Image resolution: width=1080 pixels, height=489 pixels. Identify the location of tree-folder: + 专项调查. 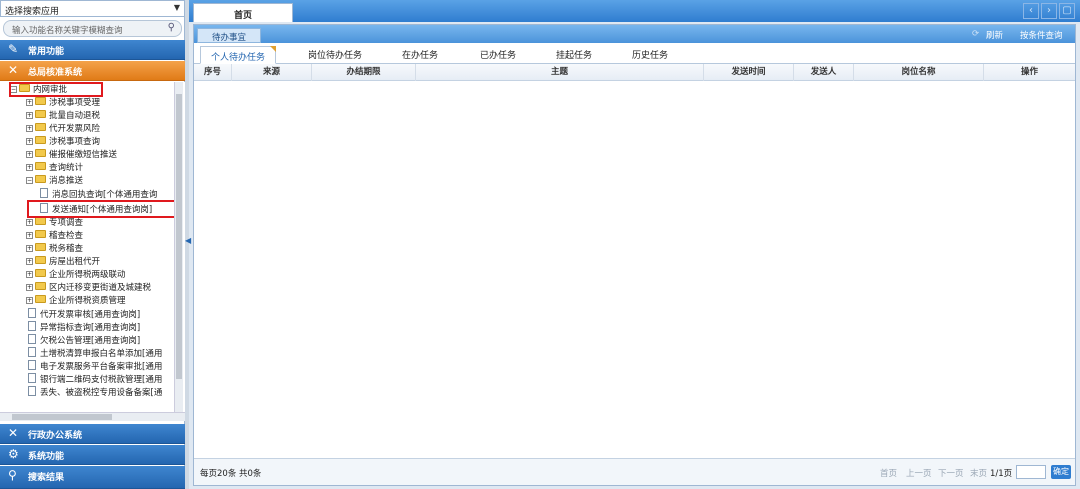
(54, 223).